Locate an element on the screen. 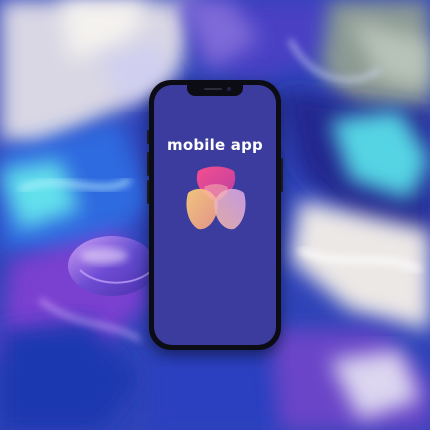 The width and height of the screenshot is (430, 430). front-camera-icon is located at coordinates (229, 89).